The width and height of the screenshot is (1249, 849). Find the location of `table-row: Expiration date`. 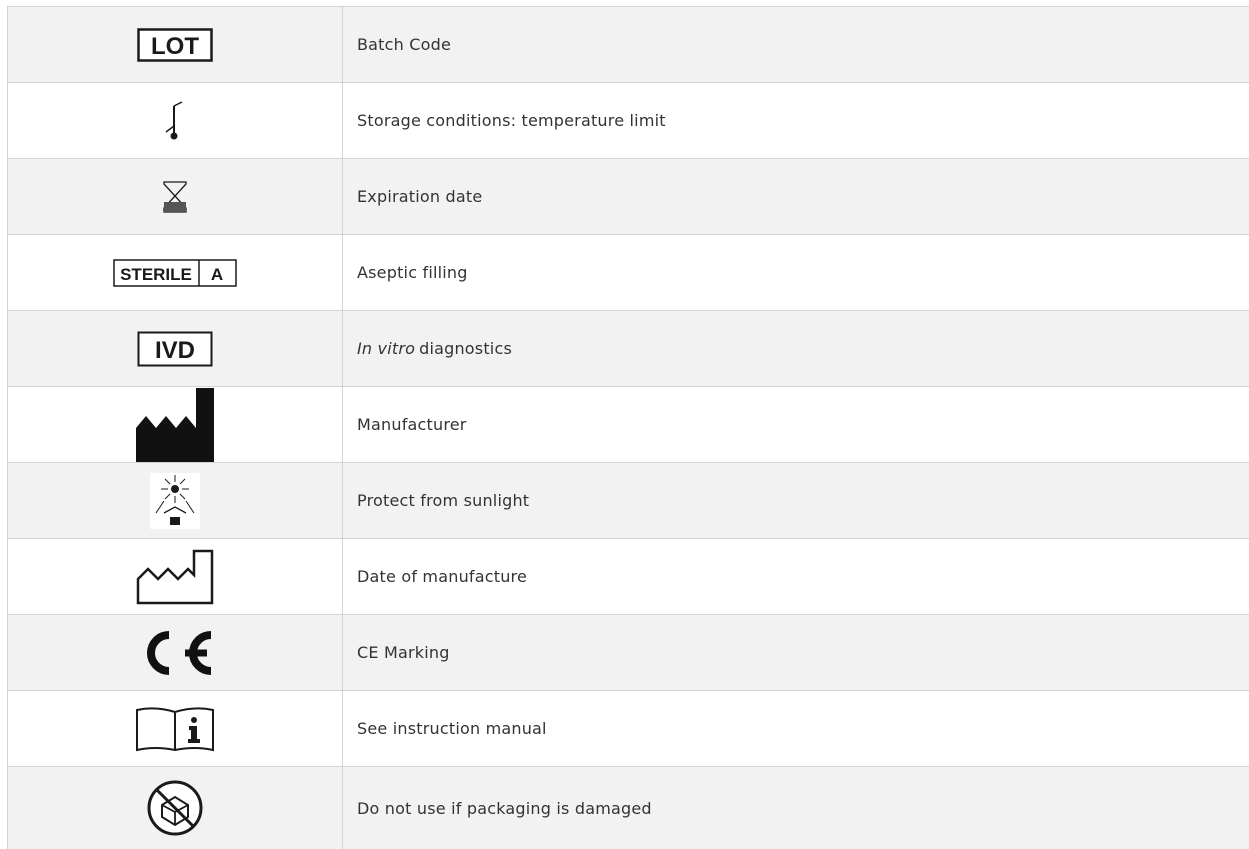

table-row: Expiration date is located at coordinates (628, 196).